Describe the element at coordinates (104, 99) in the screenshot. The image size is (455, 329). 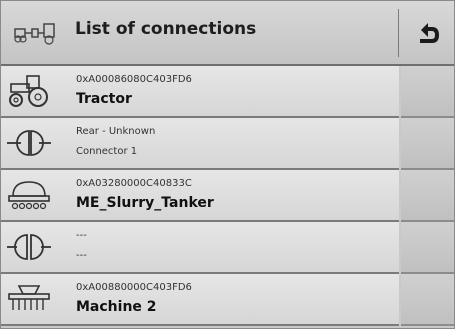
I see `device-name: Tractor` at that location.